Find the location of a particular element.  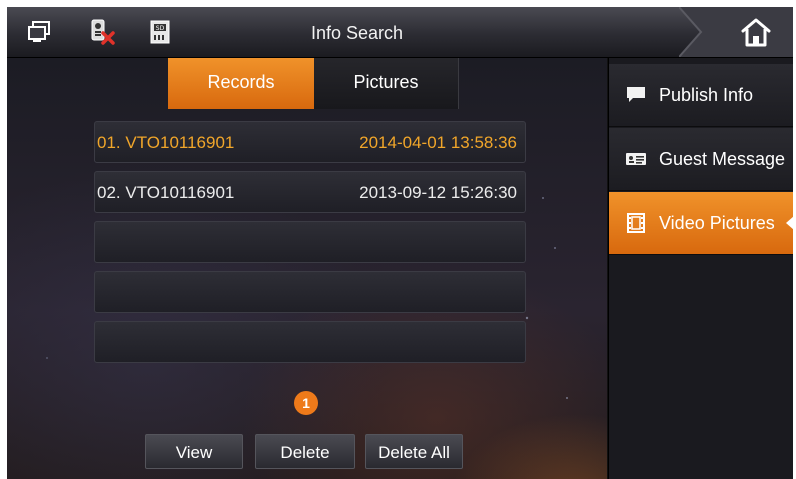

sidebar-item-label: Video Pictures is located at coordinates (717, 223).